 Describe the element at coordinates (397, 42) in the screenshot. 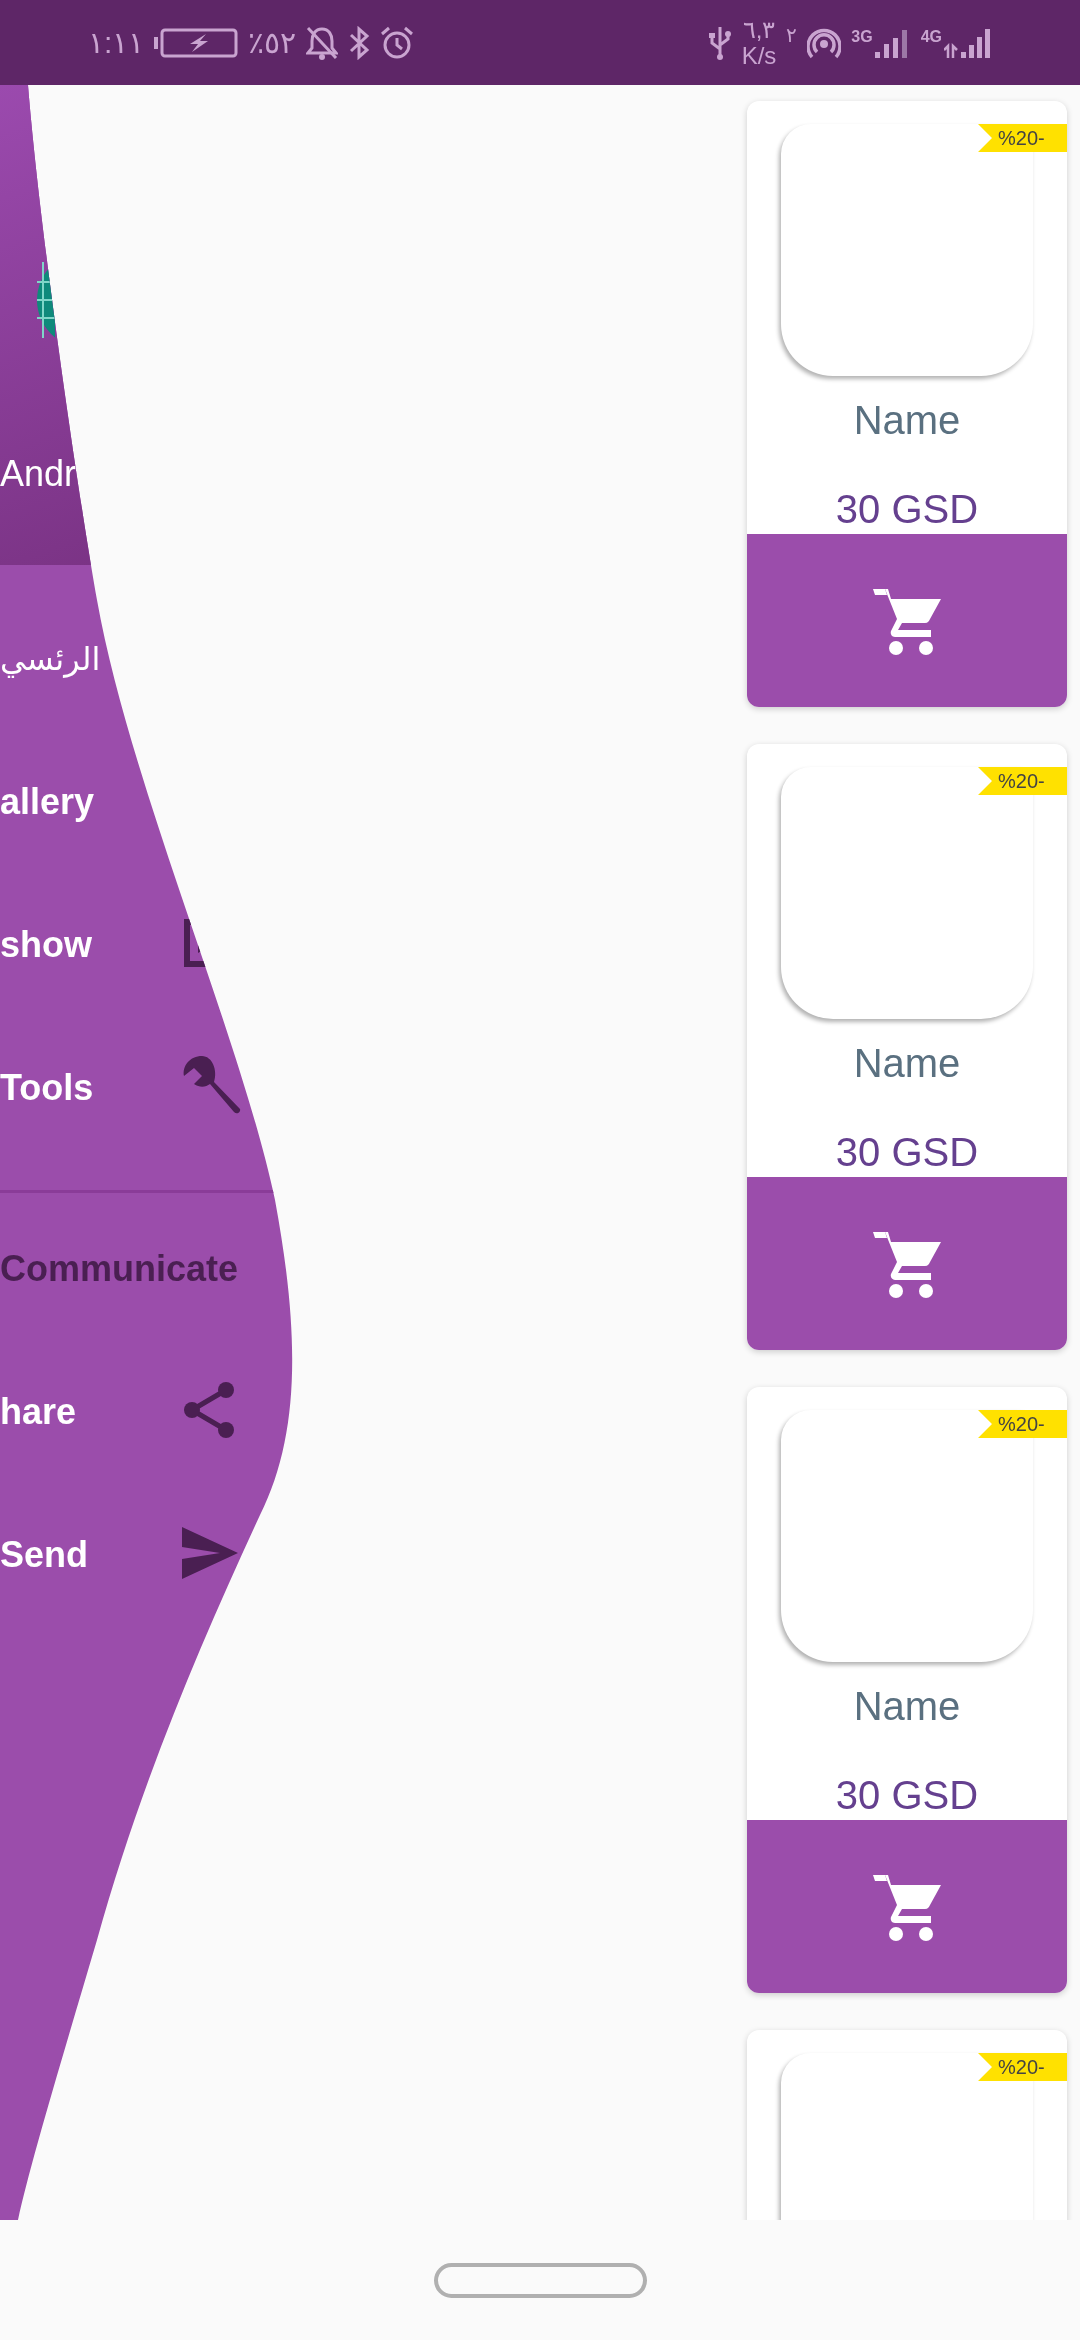

I see `alarm-icon` at that location.